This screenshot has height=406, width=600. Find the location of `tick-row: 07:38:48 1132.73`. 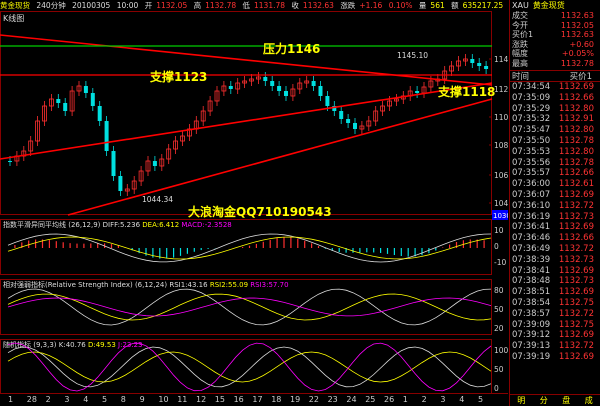

tick-row: 07:38:48 1132.73 is located at coordinates (555, 281).